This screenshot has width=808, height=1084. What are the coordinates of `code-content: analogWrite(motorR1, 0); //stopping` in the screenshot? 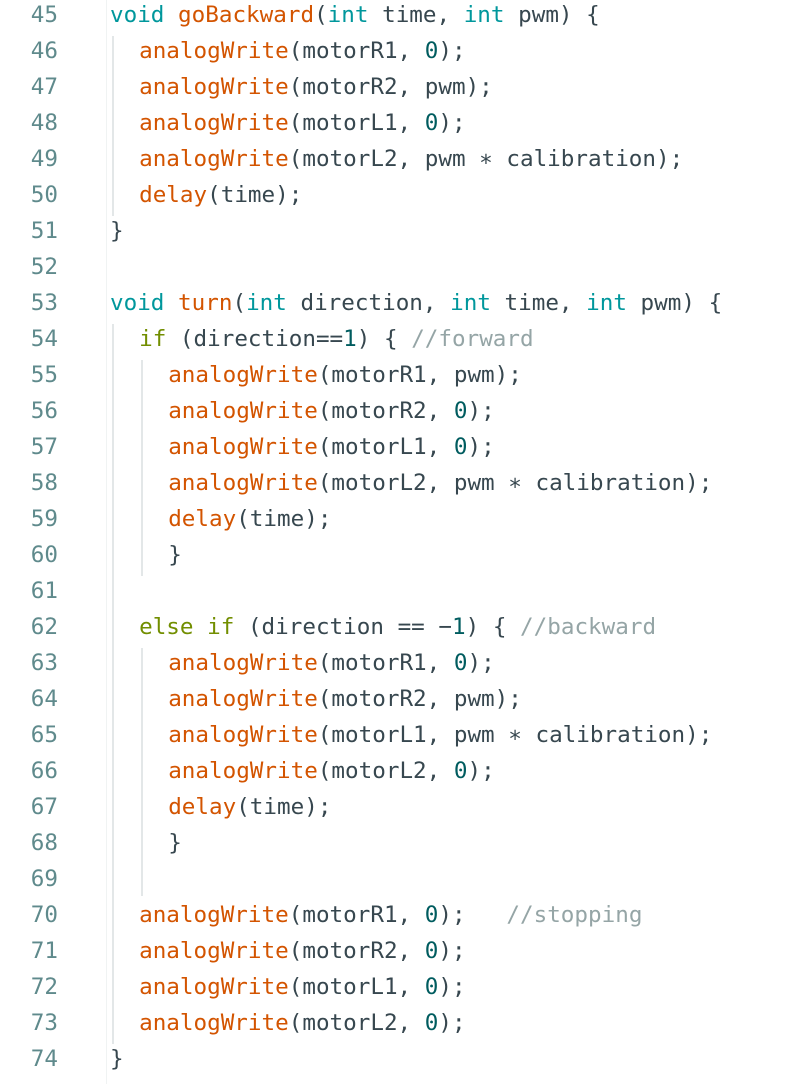 It's located at (390, 915).